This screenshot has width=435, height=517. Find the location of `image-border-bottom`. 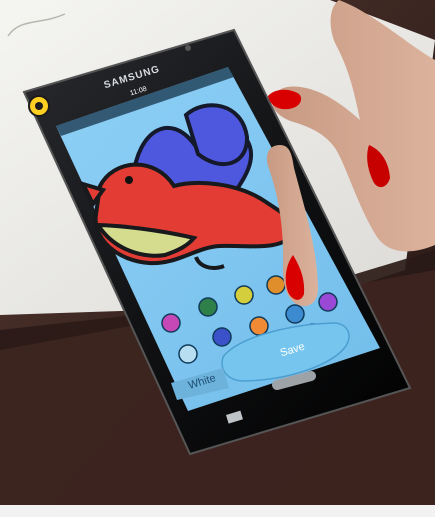

image-border-bottom is located at coordinates (217, 511).